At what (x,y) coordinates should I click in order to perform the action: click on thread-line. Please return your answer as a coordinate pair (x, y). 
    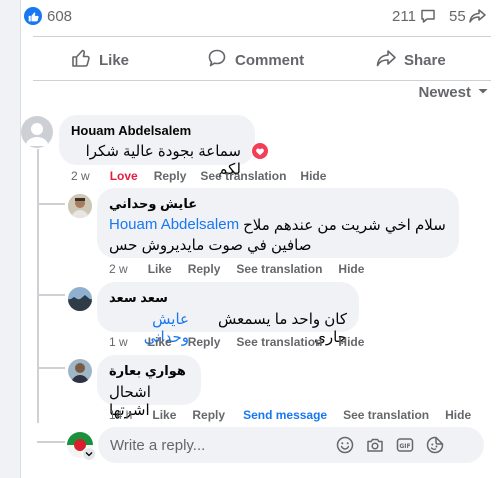
    Looking at the image, I should click on (38, 286).